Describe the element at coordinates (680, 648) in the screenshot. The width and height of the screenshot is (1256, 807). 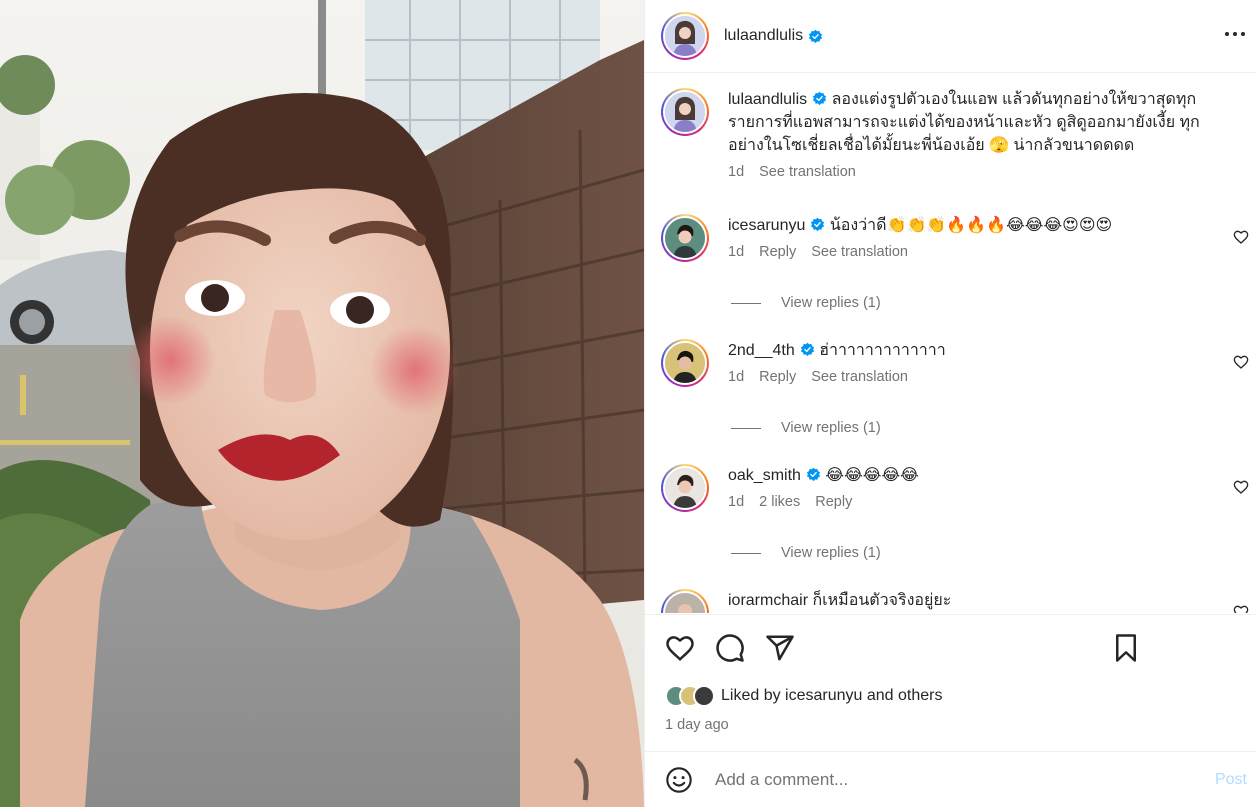
I see `heart-icon` at that location.